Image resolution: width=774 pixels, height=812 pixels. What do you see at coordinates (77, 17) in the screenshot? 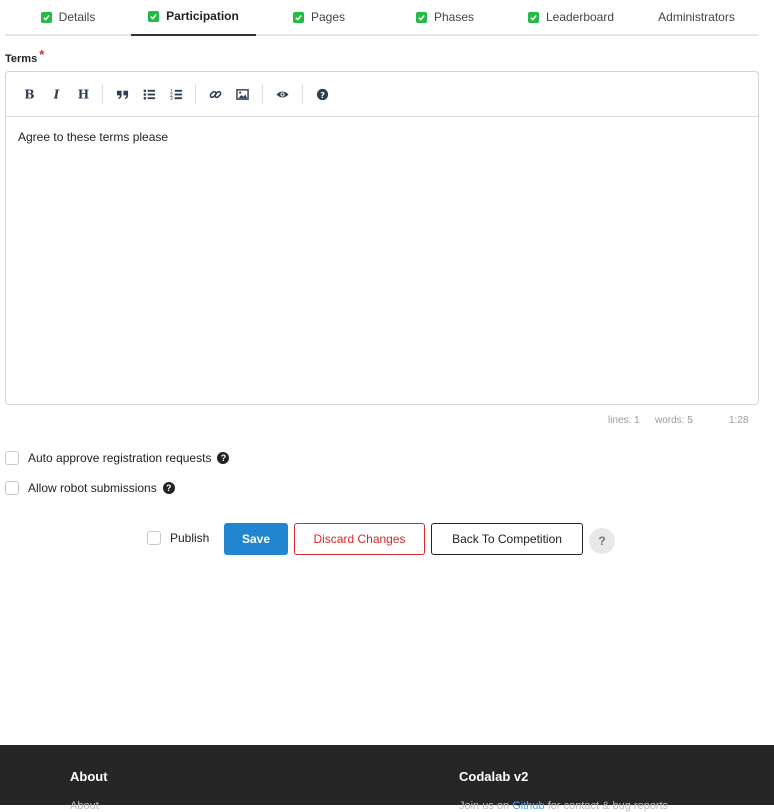
I see `tab-label: Details` at bounding box center [77, 17].